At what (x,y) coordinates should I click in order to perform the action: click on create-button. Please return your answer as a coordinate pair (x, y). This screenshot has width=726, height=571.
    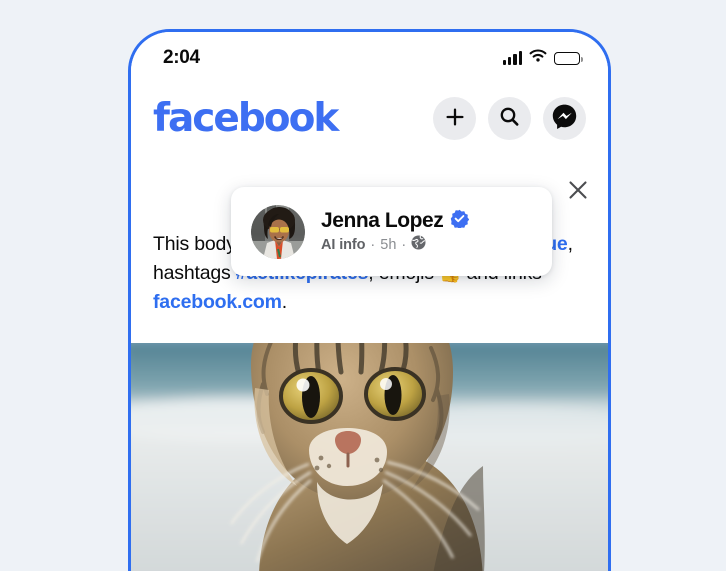
    Looking at the image, I should click on (454, 118).